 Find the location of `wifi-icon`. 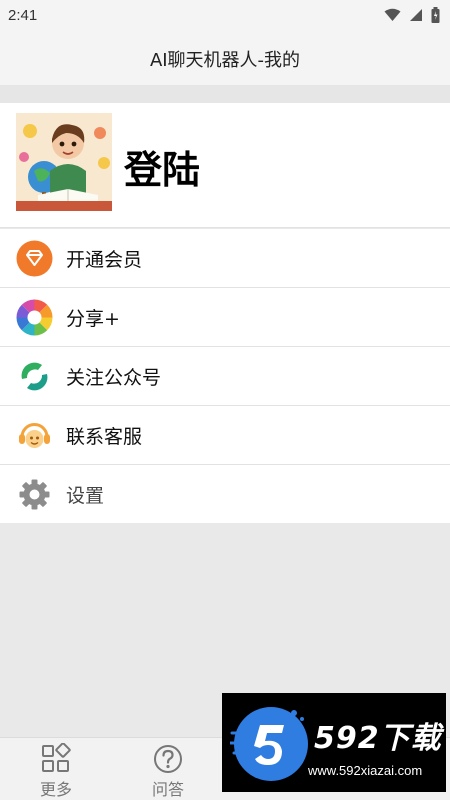

wifi-icon is located at coordinates (392, 14).